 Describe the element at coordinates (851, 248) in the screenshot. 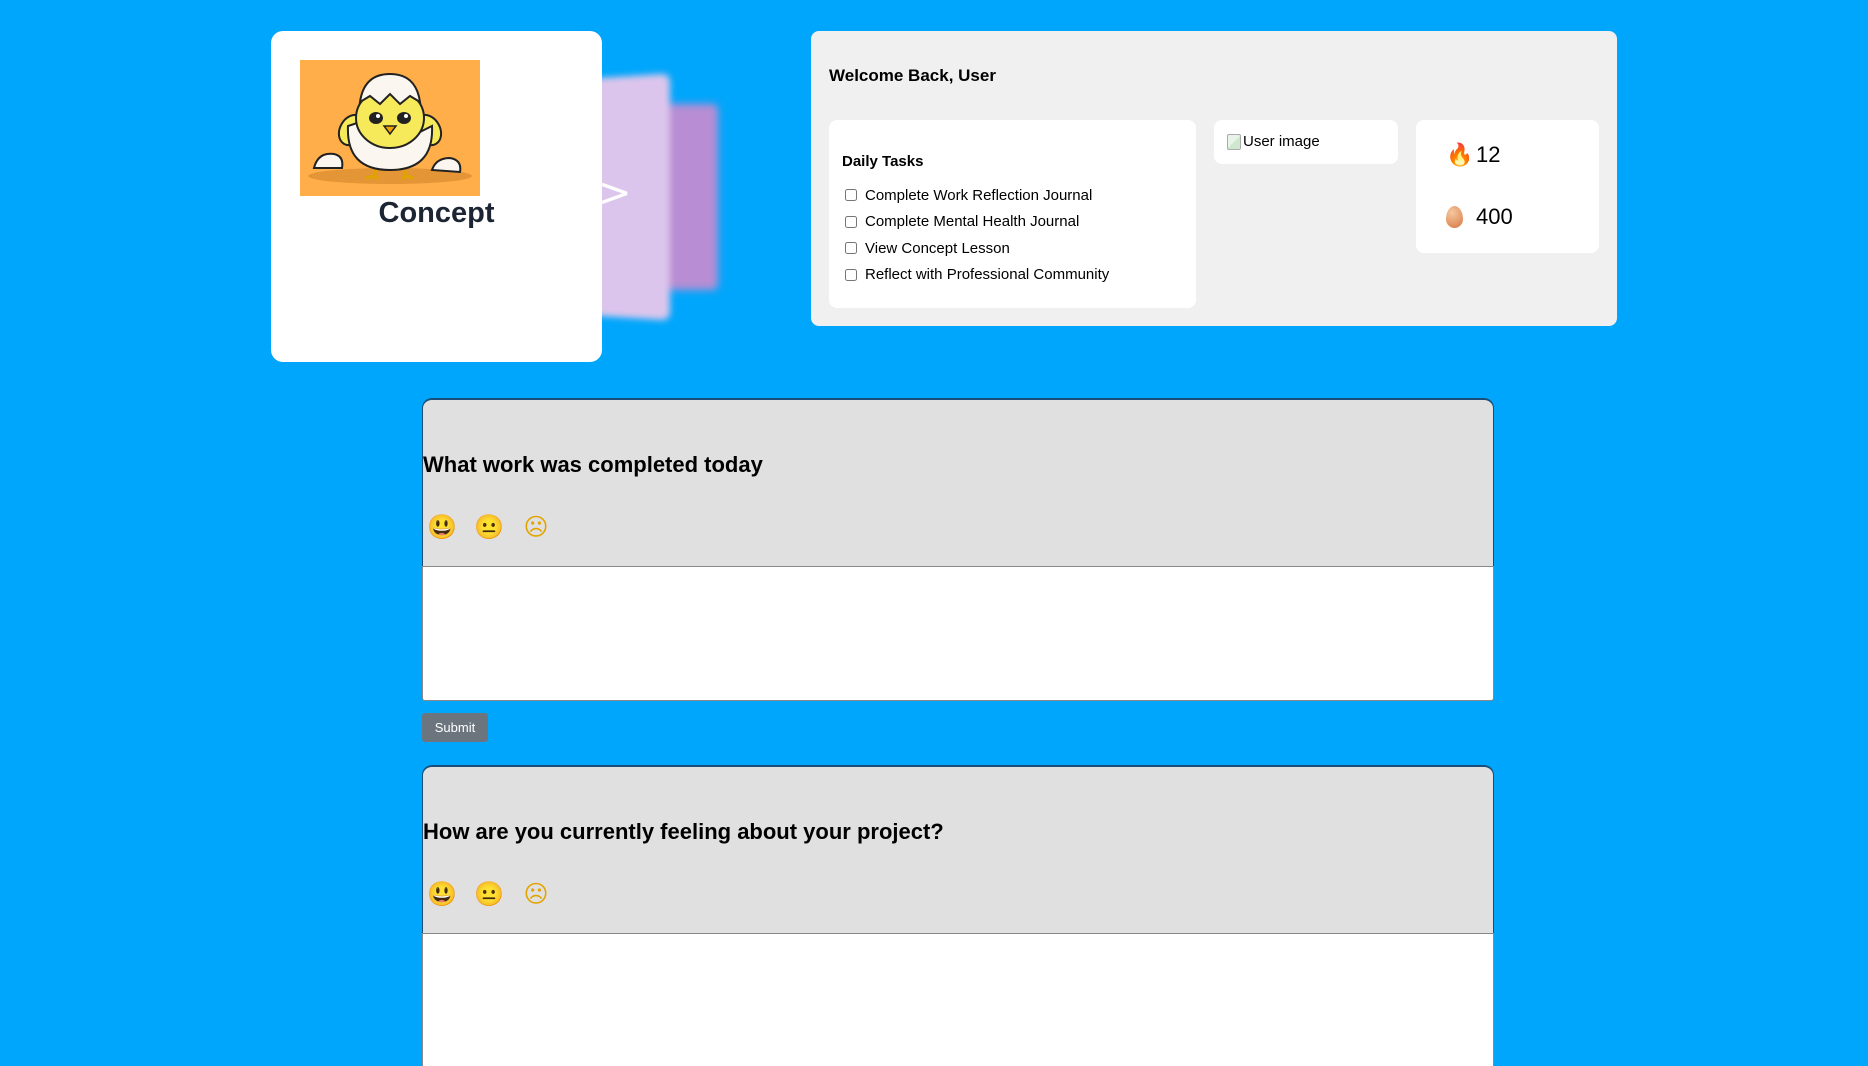

I see `task-checkbox-concept-lesson` at that location.